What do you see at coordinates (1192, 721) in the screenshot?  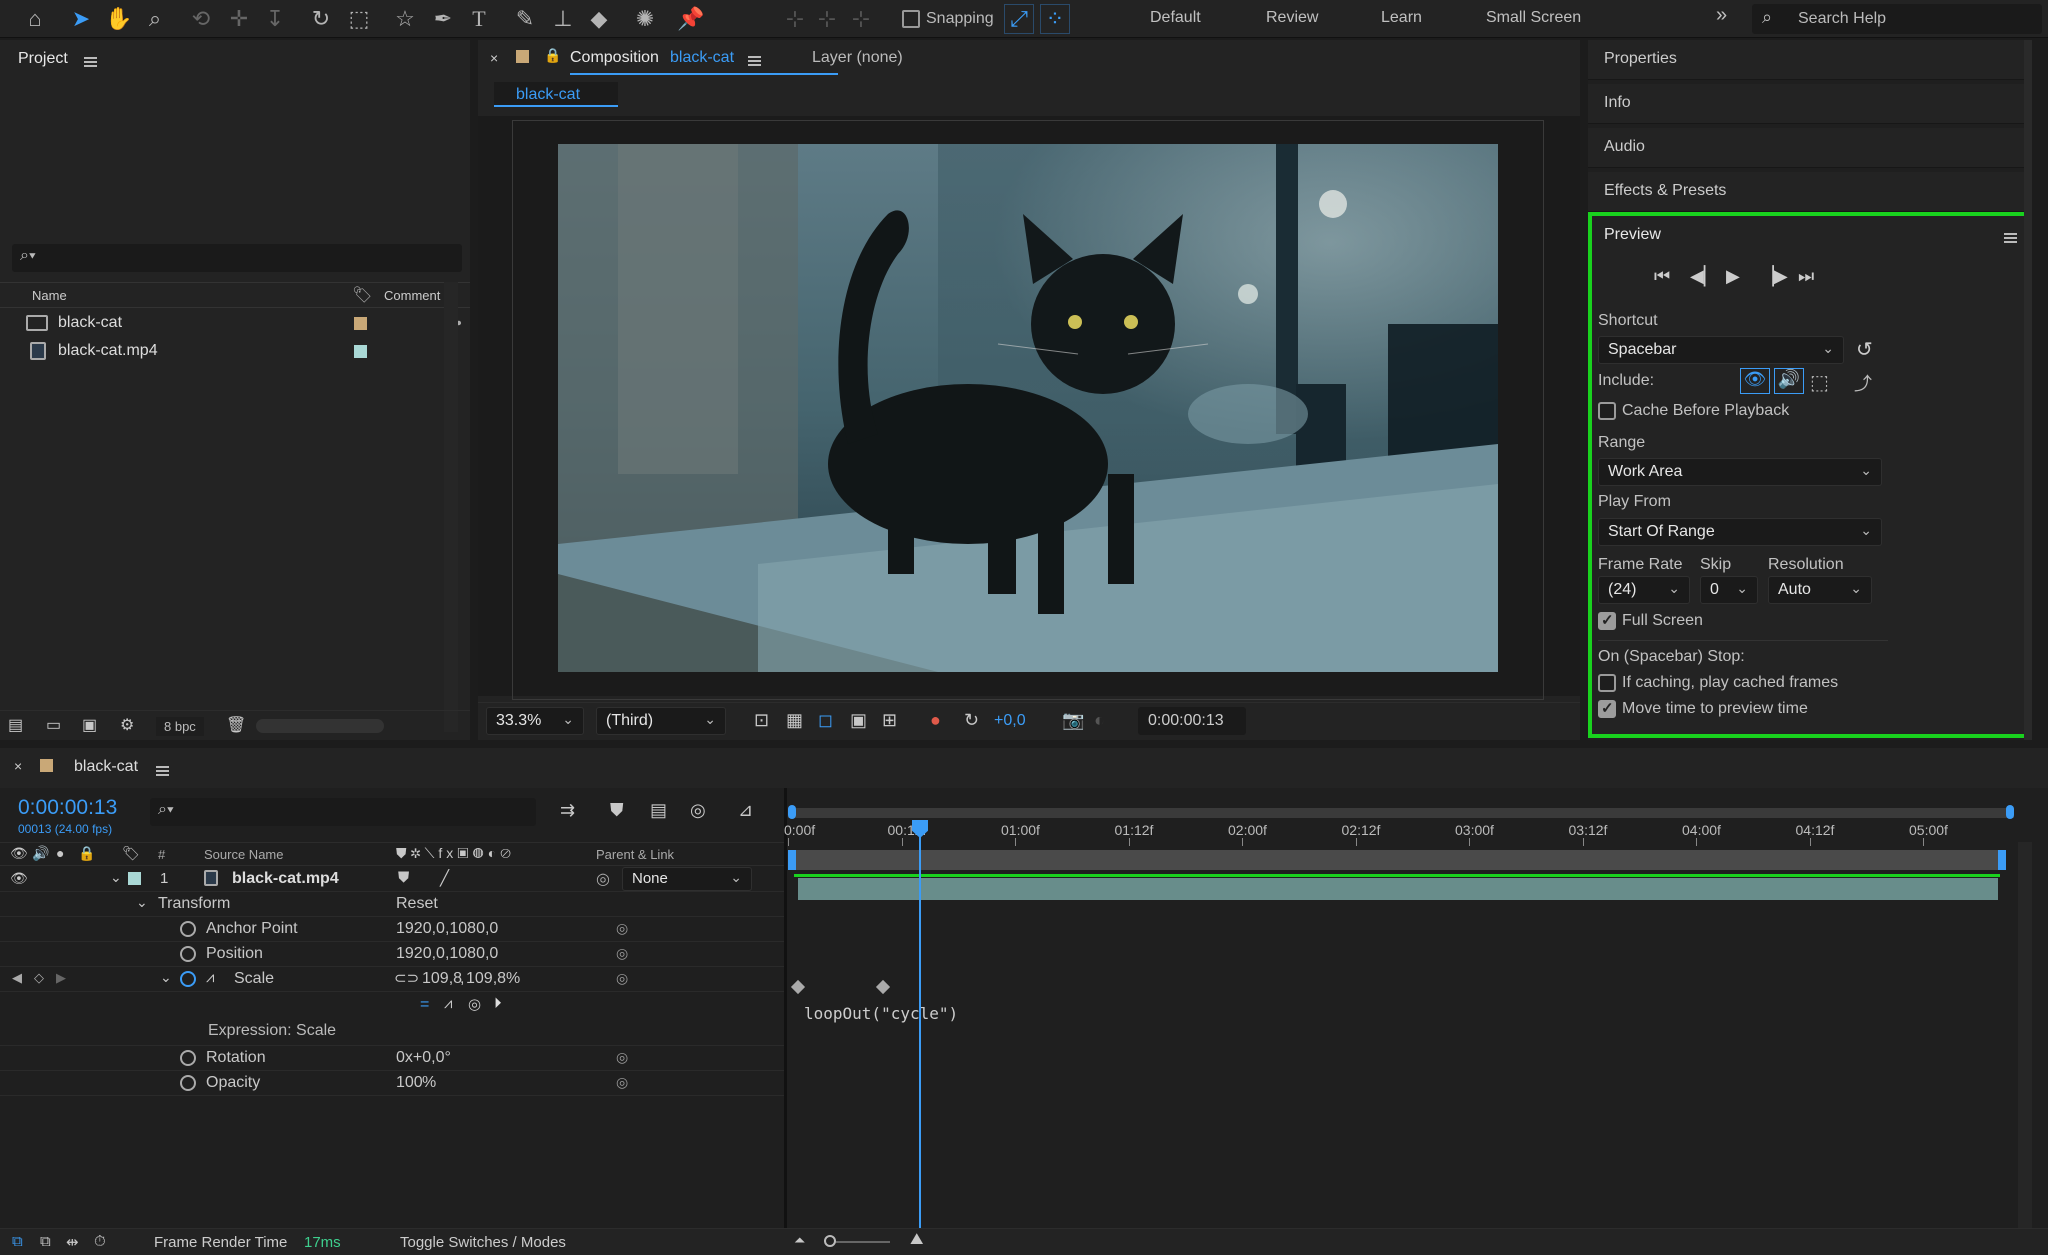 I see `viewer-timecode: 0:00:00:13` at bounding box center [1192, 721].